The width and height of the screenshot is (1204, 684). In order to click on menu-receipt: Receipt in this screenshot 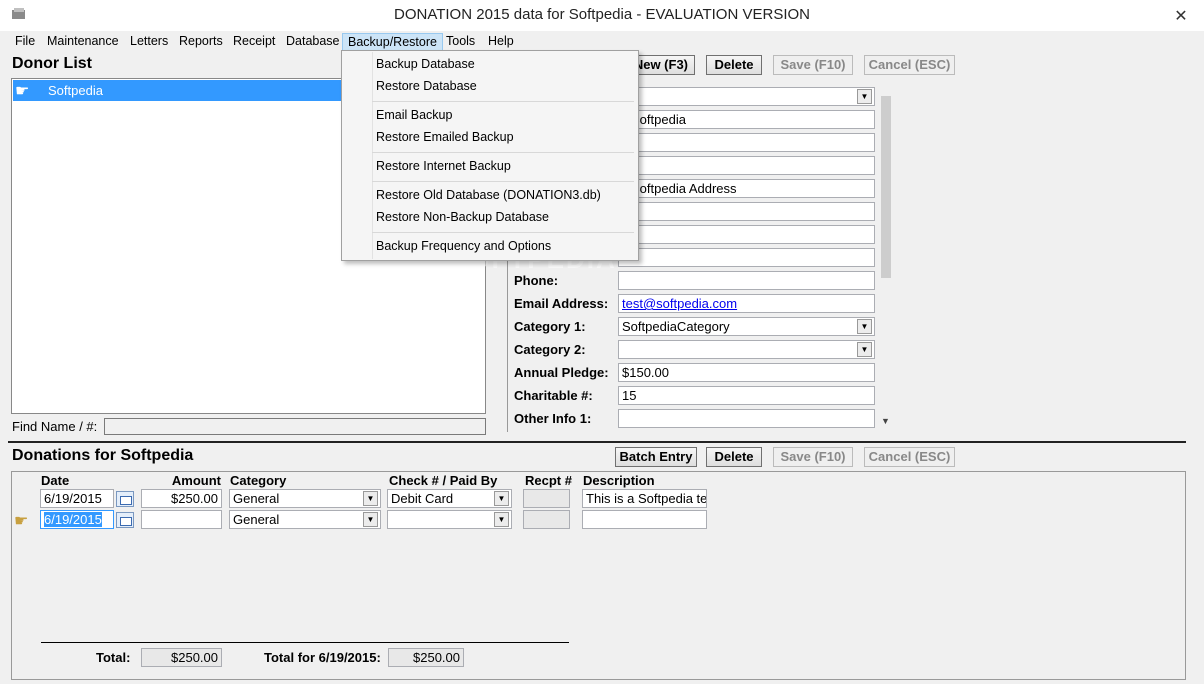, I will do `click(254, 42)`.